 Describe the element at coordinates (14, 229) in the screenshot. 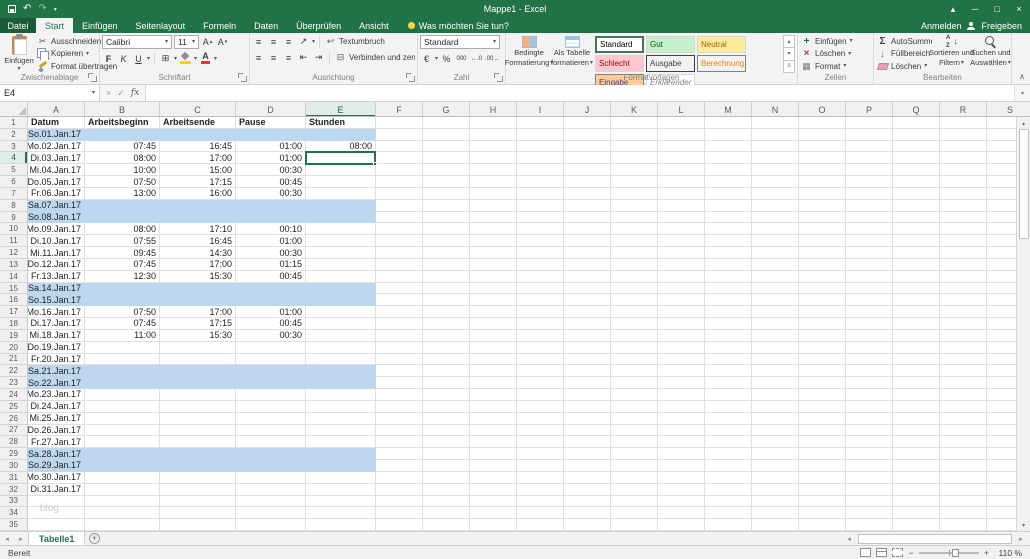

I see `row-header-10: 10` at that location.